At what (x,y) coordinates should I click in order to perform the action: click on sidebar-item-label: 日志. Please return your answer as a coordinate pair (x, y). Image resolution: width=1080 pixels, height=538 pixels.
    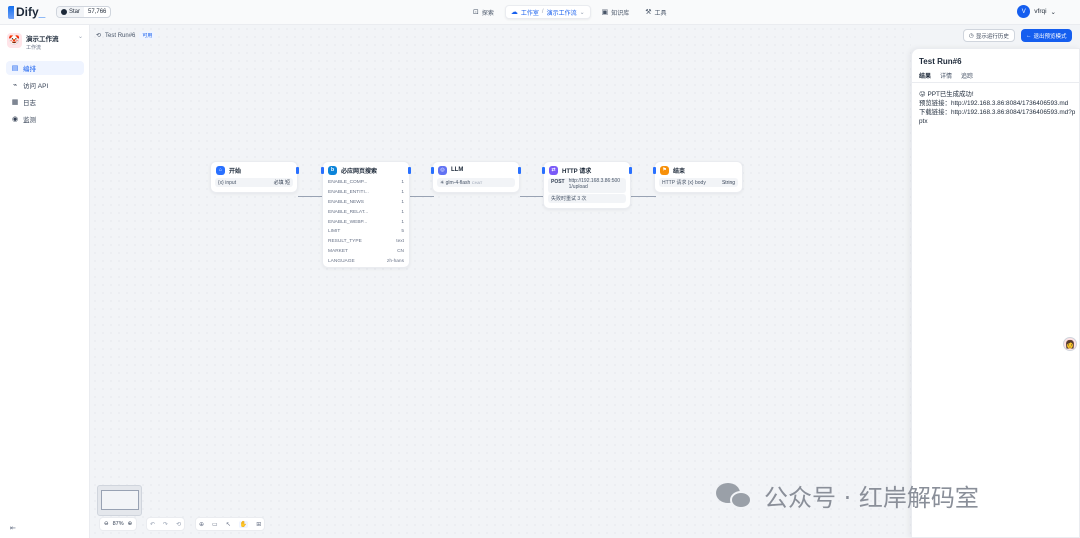
    Looking at the image, I should click on (29, 103).